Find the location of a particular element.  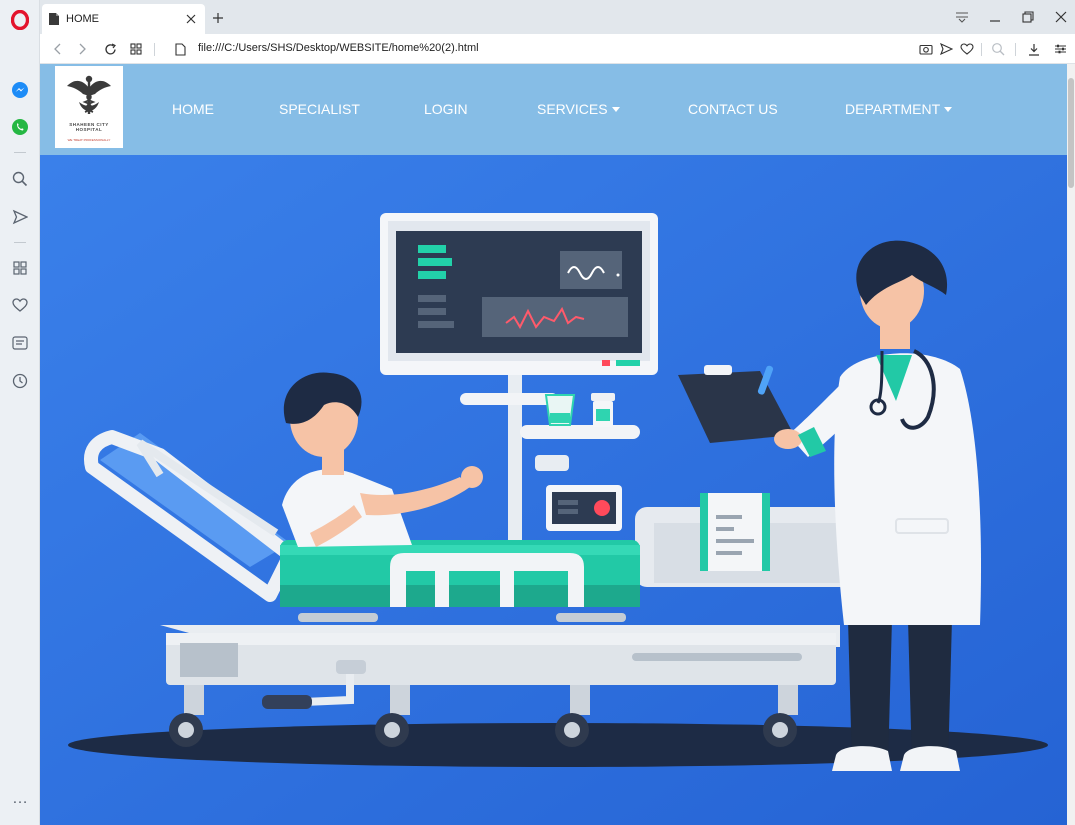

nav-contact-label: CONTACT US is located at coordinates (733, 109).